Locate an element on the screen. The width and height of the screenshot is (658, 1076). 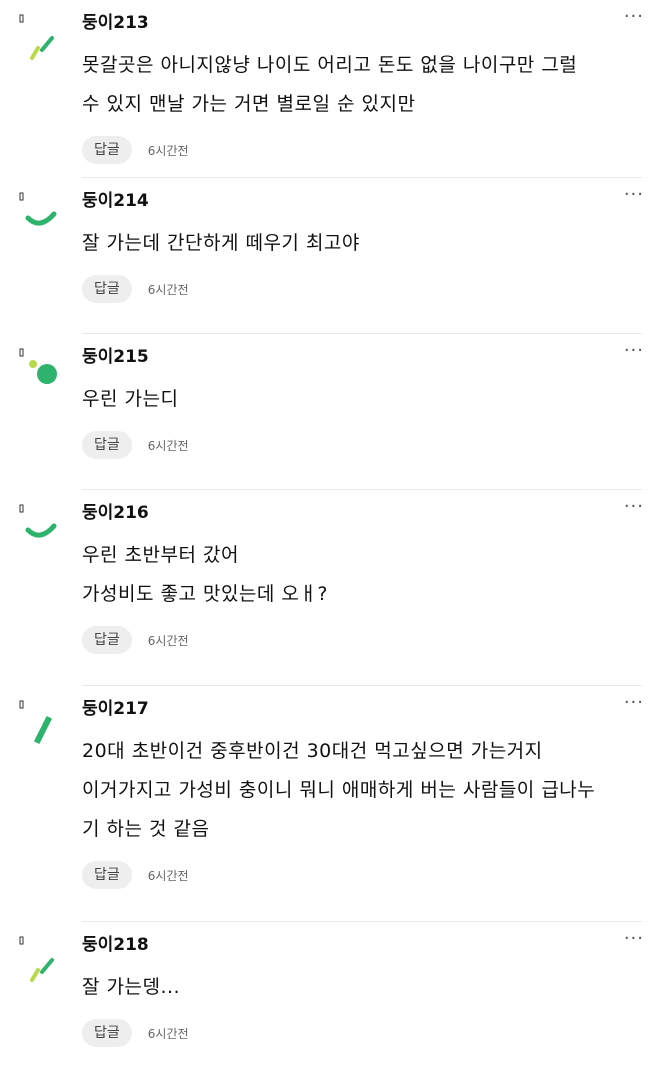
comment-nickname: 둥이216 is located at coordinates (362, 513).